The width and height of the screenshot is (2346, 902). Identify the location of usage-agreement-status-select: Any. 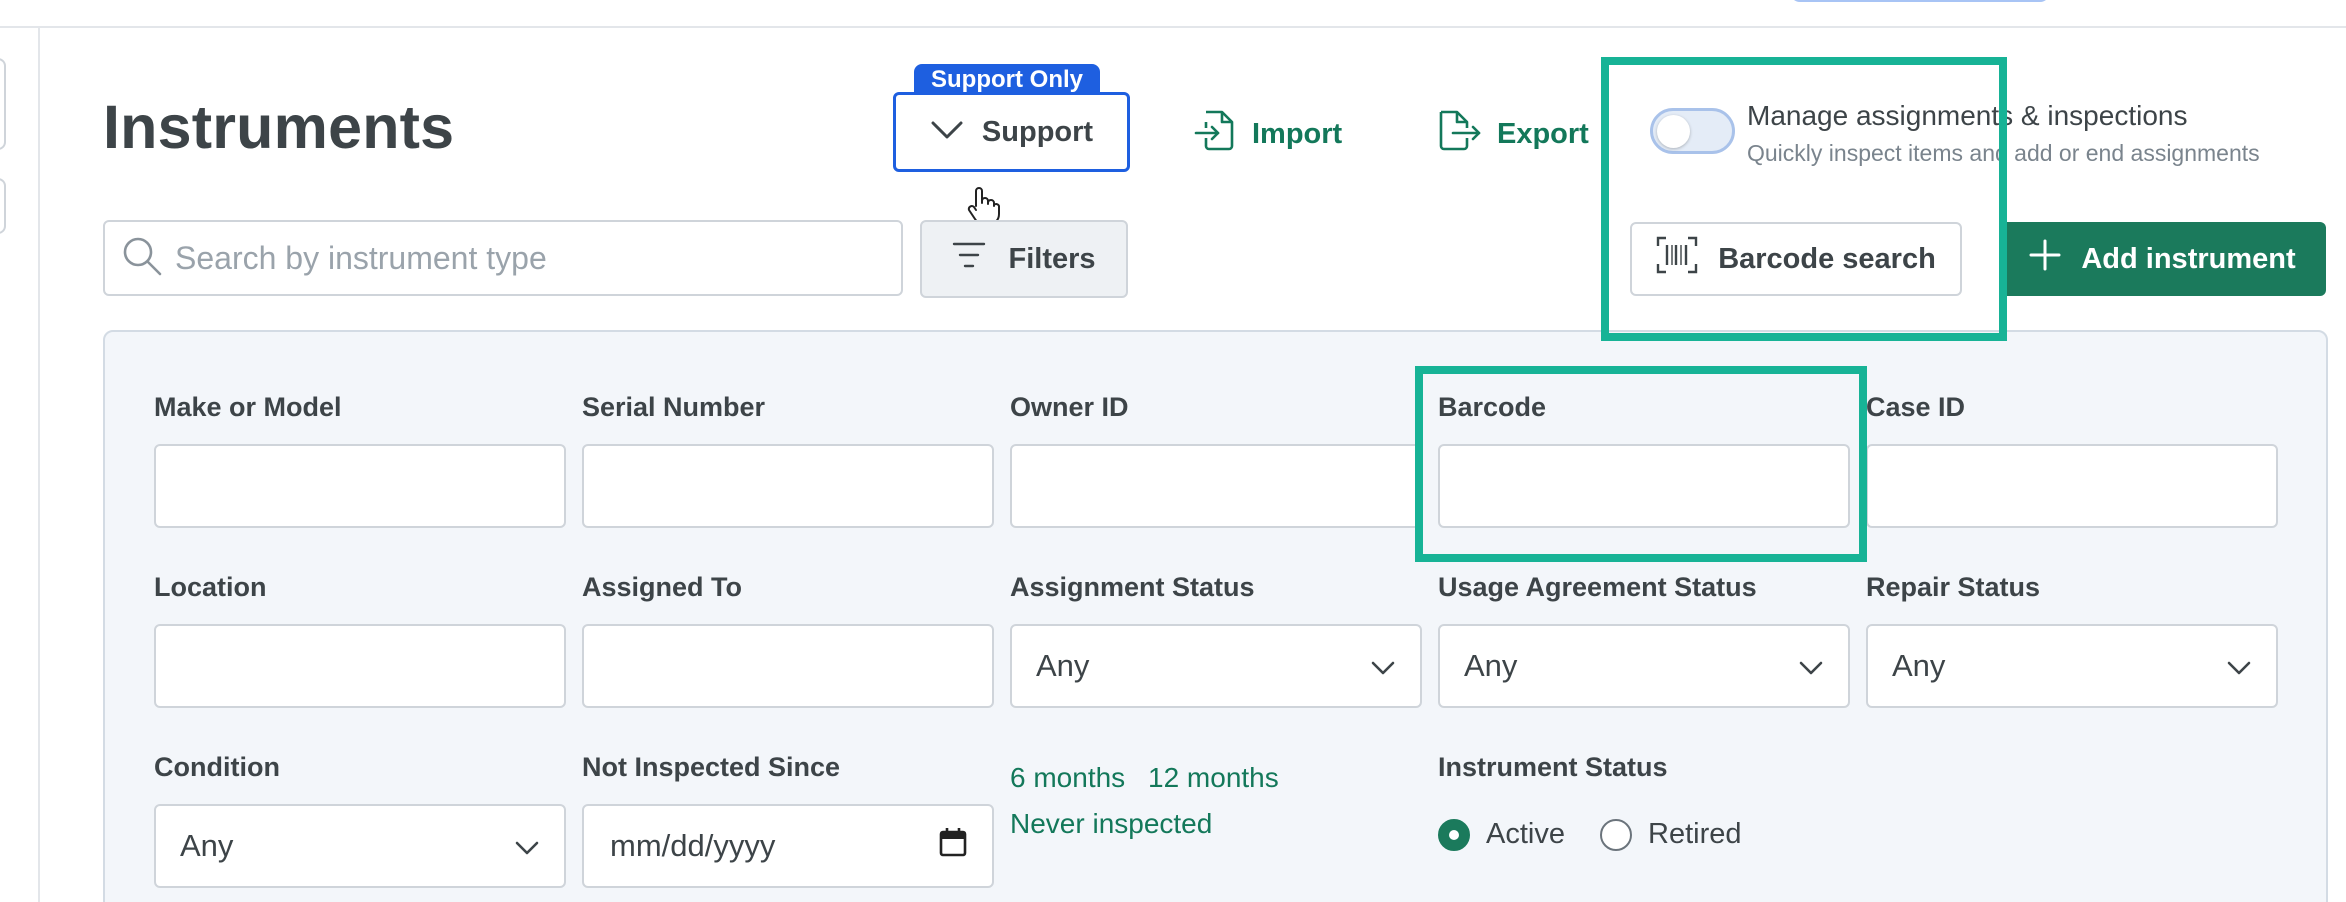
(1644, 666).